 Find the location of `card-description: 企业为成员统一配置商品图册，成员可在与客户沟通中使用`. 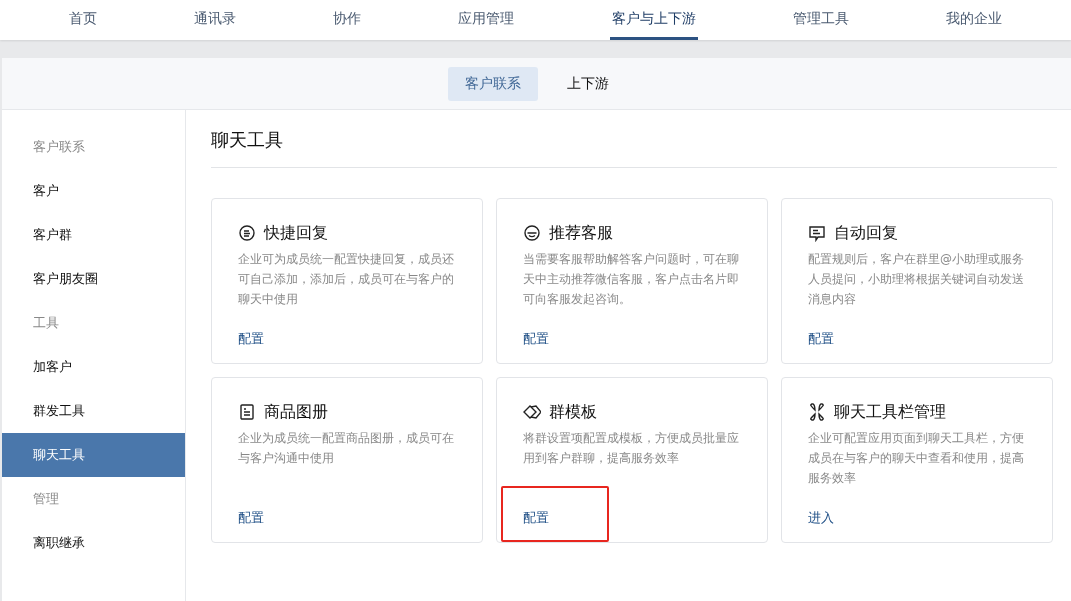

card-description: 企业为成员统一配置商品图册，成员可在与客户沟通中使用 is located at coordinates (346, 448).